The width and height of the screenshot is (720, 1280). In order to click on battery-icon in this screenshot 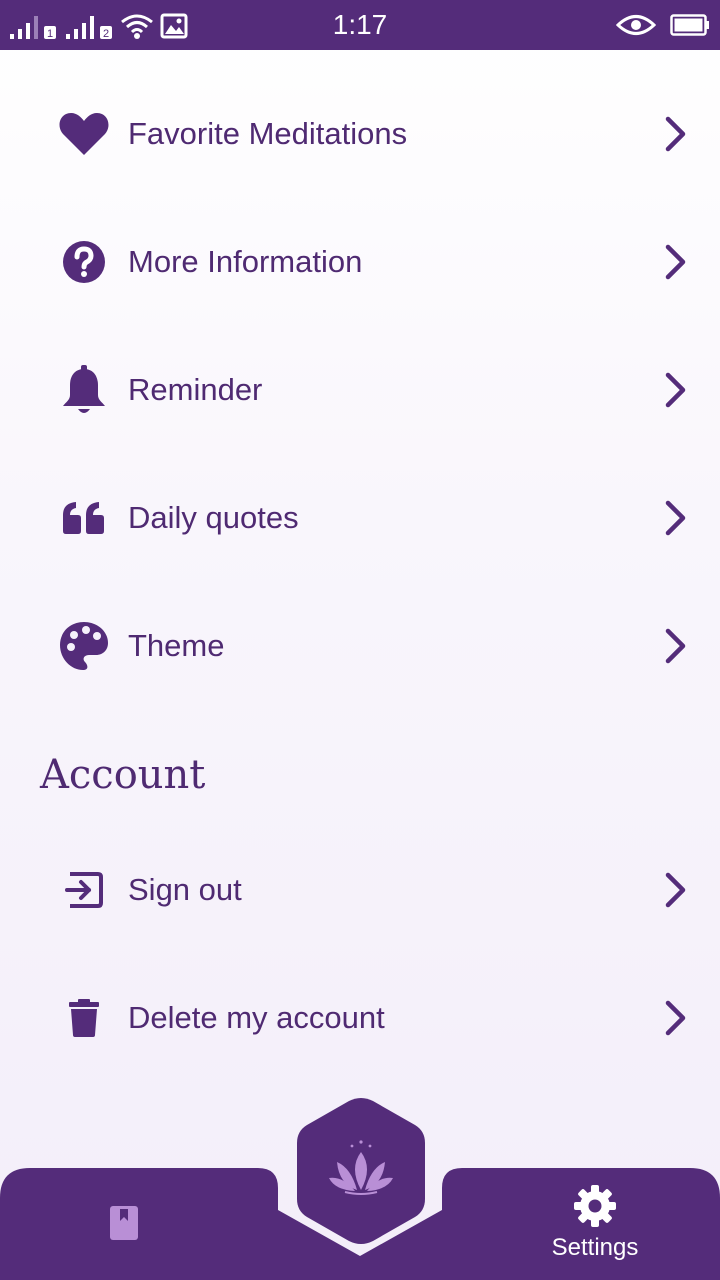, I will do `click(689, 25)`.